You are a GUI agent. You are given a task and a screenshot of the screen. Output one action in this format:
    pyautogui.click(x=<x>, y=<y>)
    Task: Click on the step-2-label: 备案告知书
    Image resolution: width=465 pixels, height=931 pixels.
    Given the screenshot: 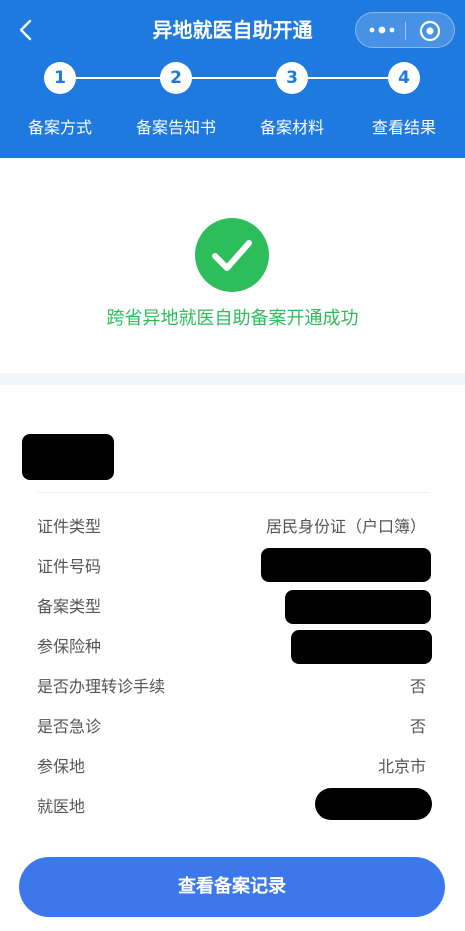 What is the action you would take?
    pyautogui.click(x=175, y=127)
    